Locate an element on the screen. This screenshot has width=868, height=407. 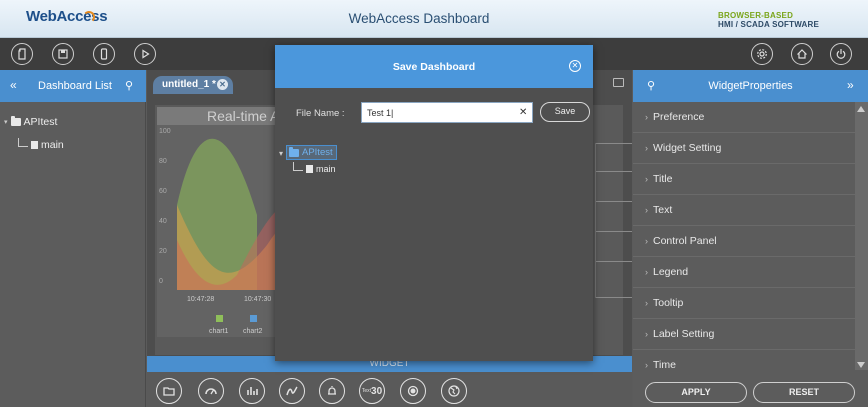
file-name-input is located at coordinates (447, 112).